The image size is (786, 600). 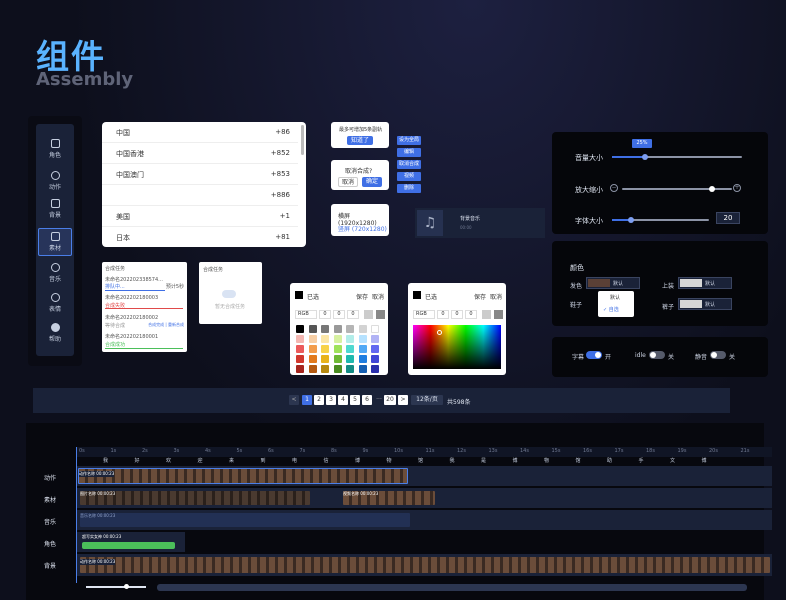 I want to click on scrollbar, so click(x=302, y=140).